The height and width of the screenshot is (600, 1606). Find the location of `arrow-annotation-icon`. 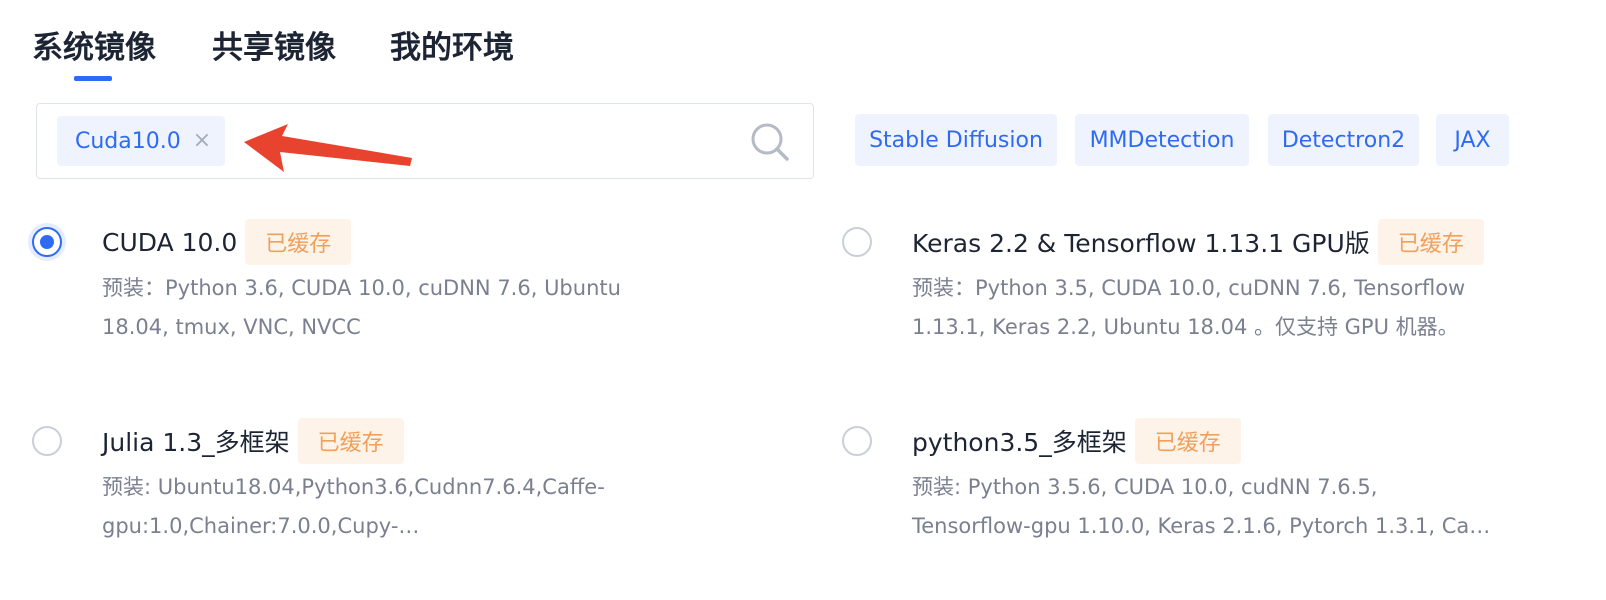

arrow-annotation-icon is located at coordinates (328, 148).